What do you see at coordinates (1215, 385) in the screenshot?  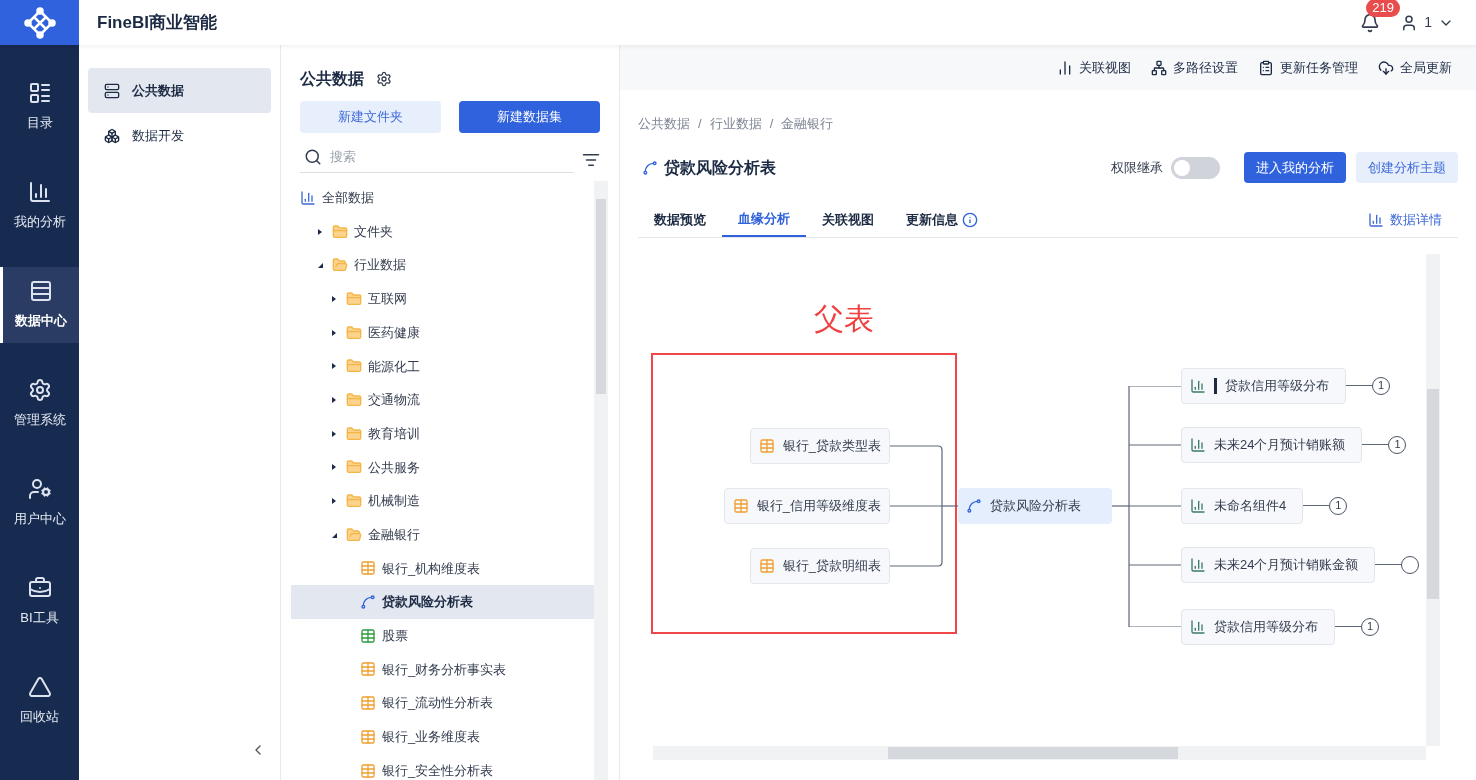 I see `text-cursor-icon` at bounding box center [1215, 385].